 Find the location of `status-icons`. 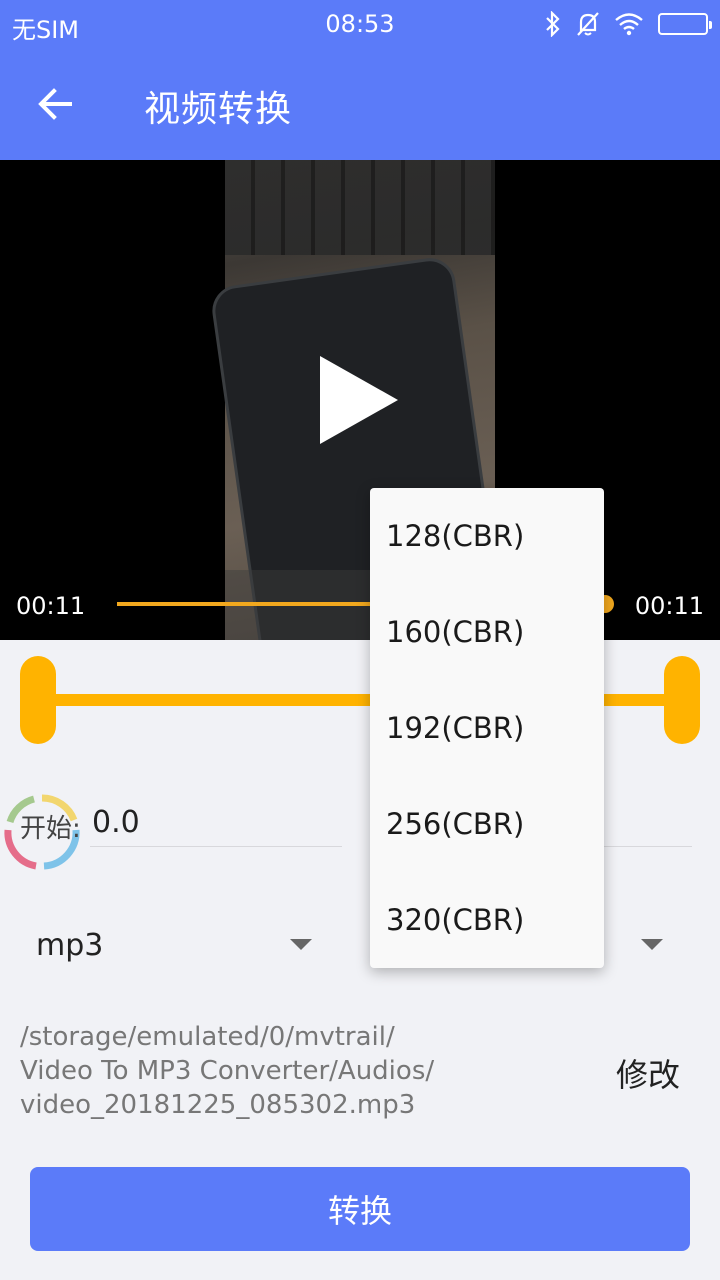

status-icons is located at coordinates (628, 24).